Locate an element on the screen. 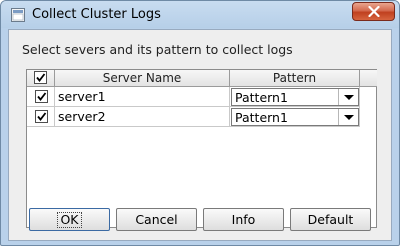 This screenshot has width=400, height=246. select-all-checkbox is located at coordinates (40, 77).